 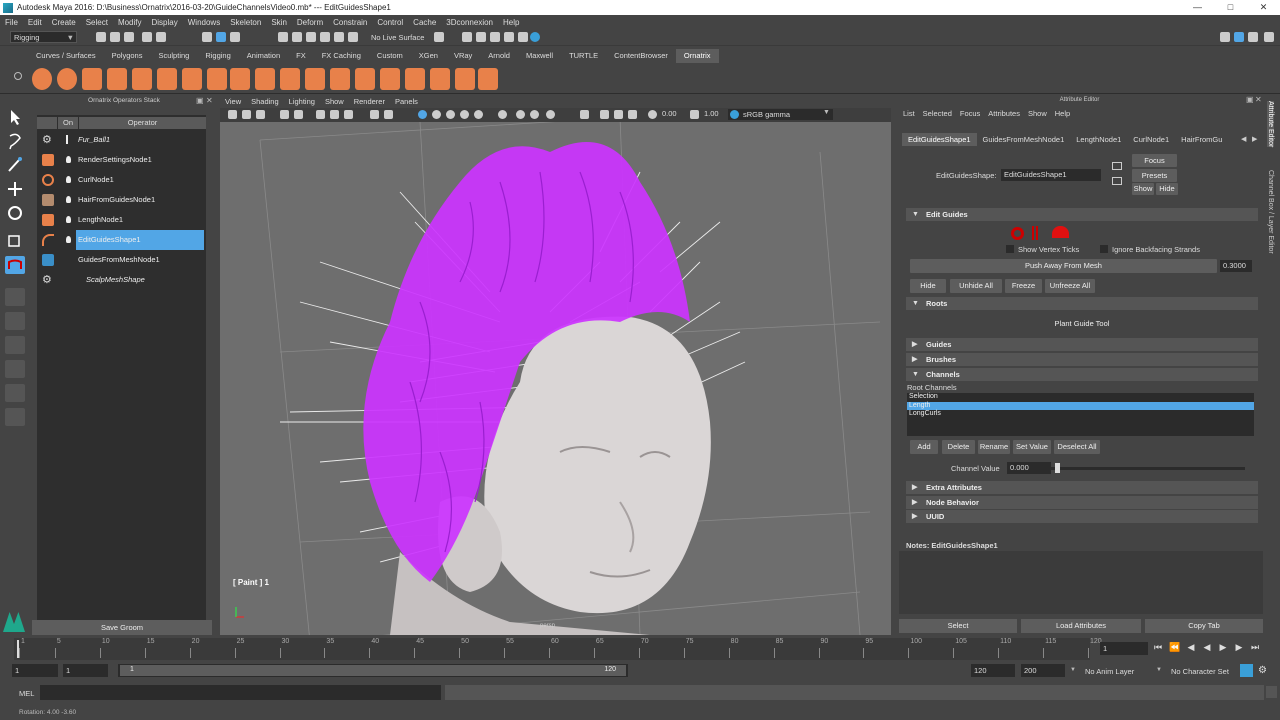 I want to click on section-extra-attributes: ▶ Extra Attributes, so click(x=1082, y=487).